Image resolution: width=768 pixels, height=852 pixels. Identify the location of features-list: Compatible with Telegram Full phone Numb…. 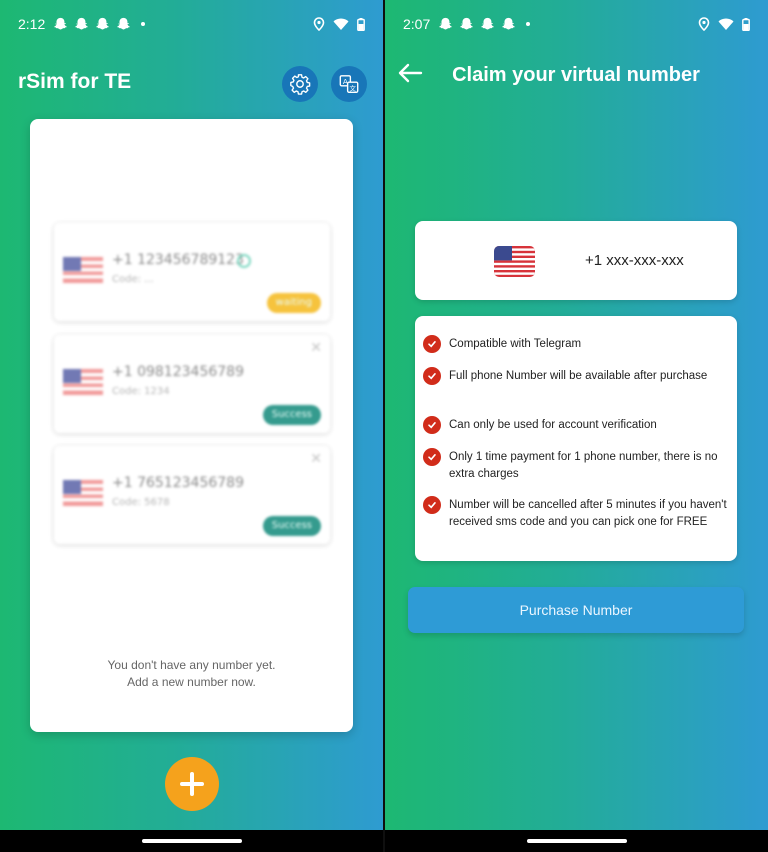
(576, 438).